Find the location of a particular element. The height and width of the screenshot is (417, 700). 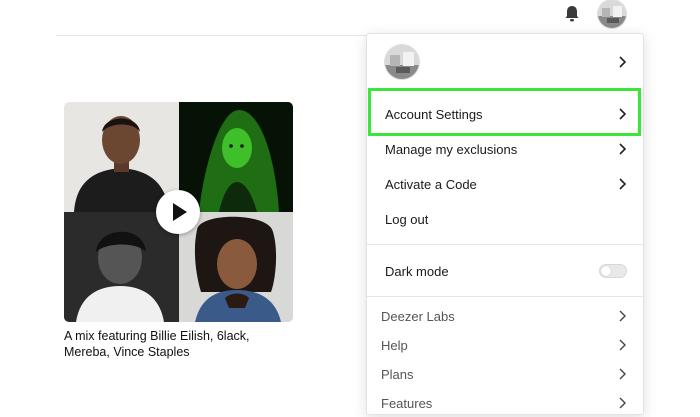

header-divider is located at coordinates (212, 35).